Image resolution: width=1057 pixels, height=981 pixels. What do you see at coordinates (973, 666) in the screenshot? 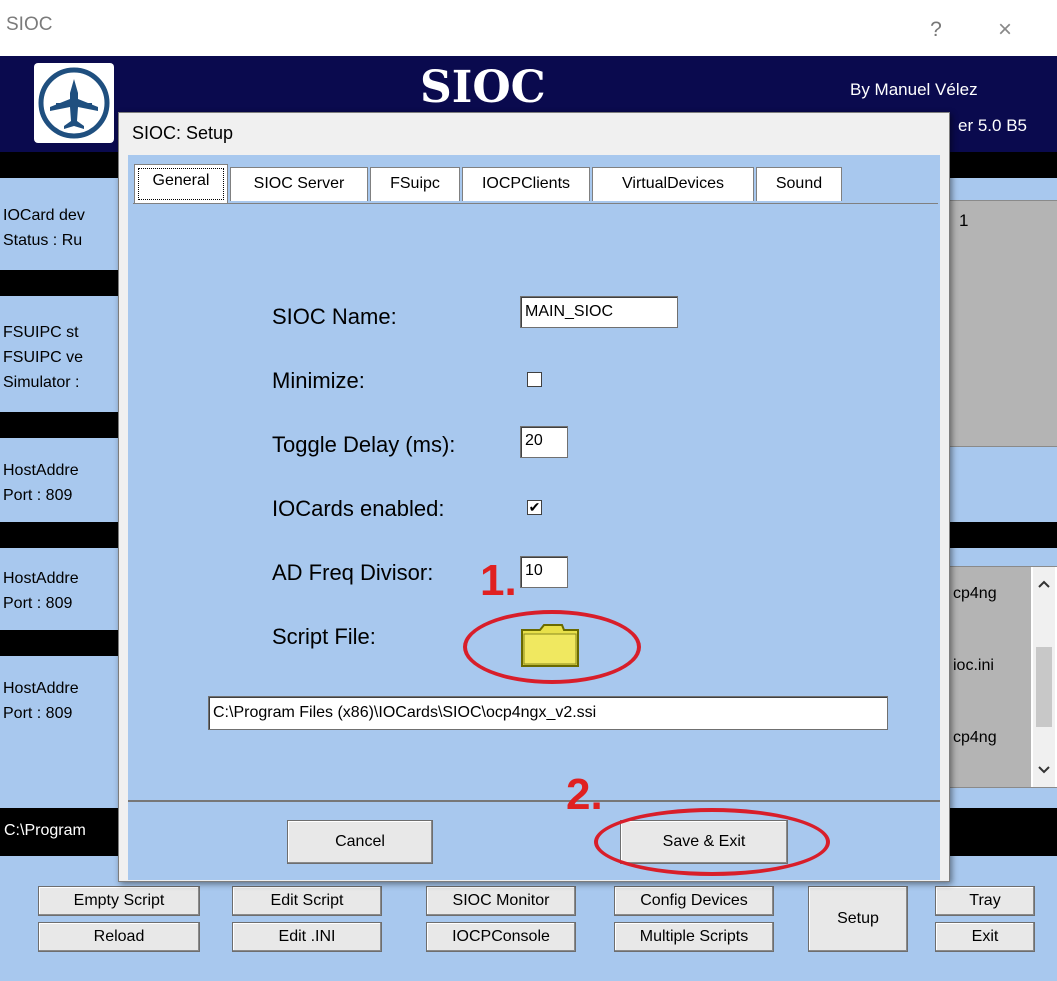
I see `list-item: ioc.ini` at bounding box center [973, 666].